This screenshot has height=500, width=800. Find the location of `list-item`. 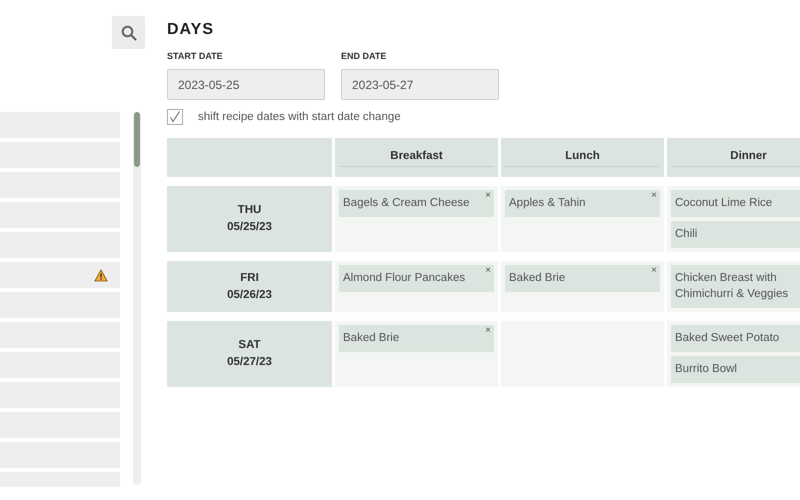

list-item is located at coordinates (60, 275).